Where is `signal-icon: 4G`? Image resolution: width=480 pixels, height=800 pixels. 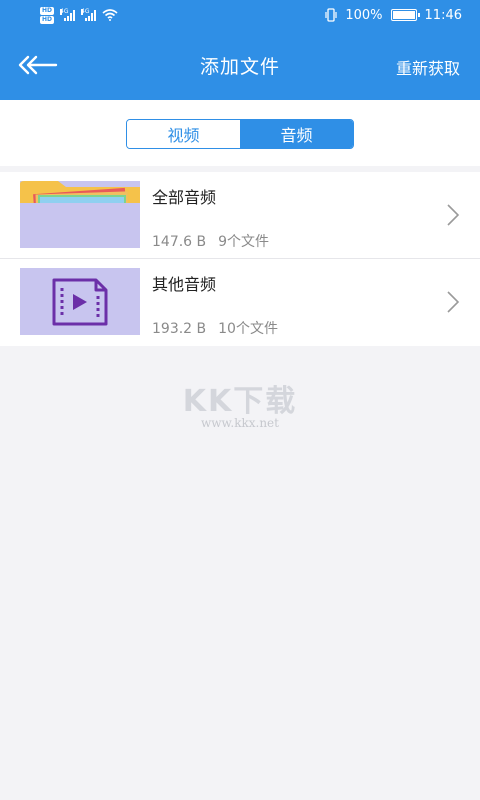
signal-icon: 4G is located at coordinates (68, 14).